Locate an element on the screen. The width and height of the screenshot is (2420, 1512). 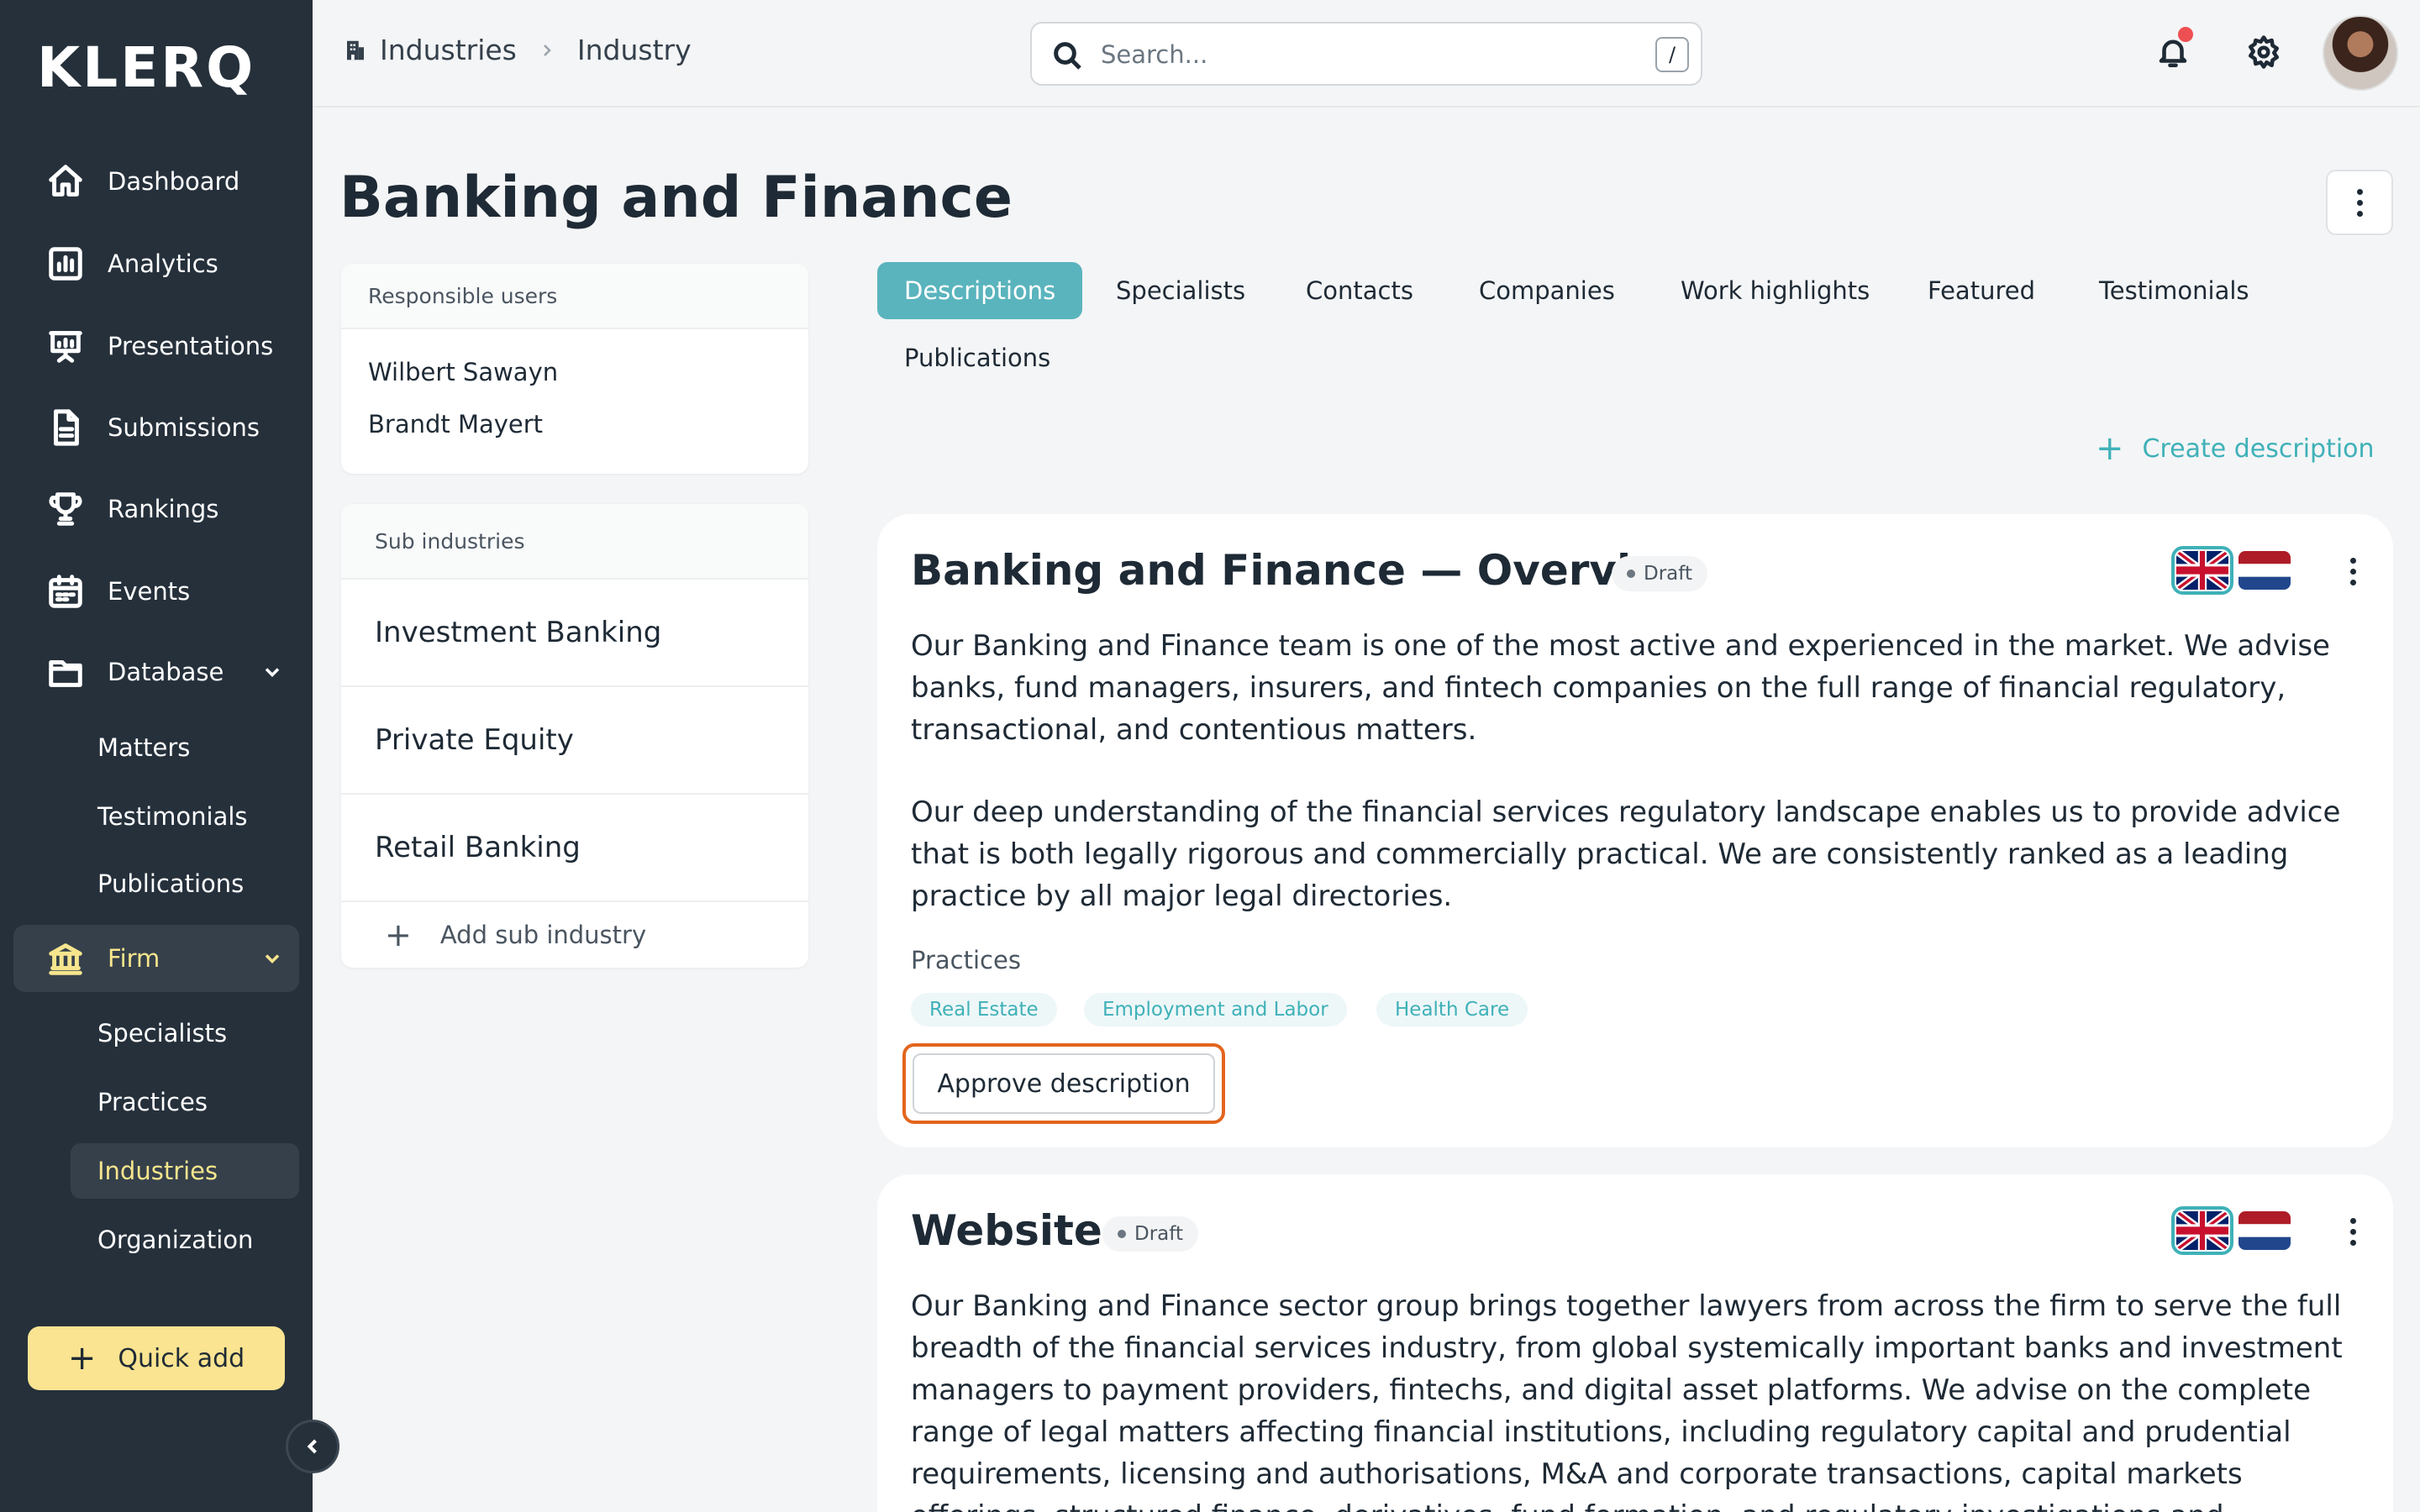
analytics-icon is located at coordinates (65, 264).